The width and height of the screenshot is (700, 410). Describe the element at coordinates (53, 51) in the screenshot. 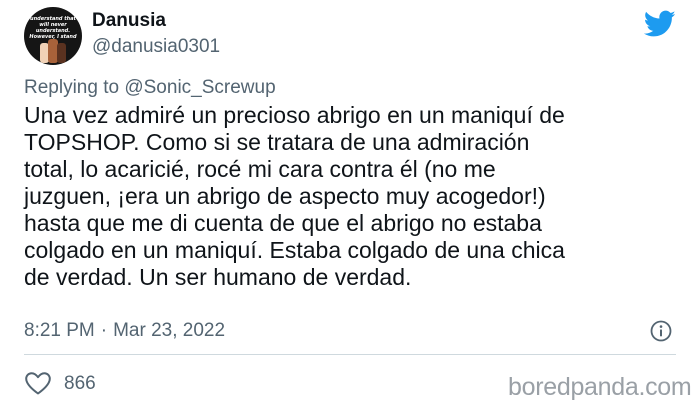

I see `raised-fists-icon` at that location.